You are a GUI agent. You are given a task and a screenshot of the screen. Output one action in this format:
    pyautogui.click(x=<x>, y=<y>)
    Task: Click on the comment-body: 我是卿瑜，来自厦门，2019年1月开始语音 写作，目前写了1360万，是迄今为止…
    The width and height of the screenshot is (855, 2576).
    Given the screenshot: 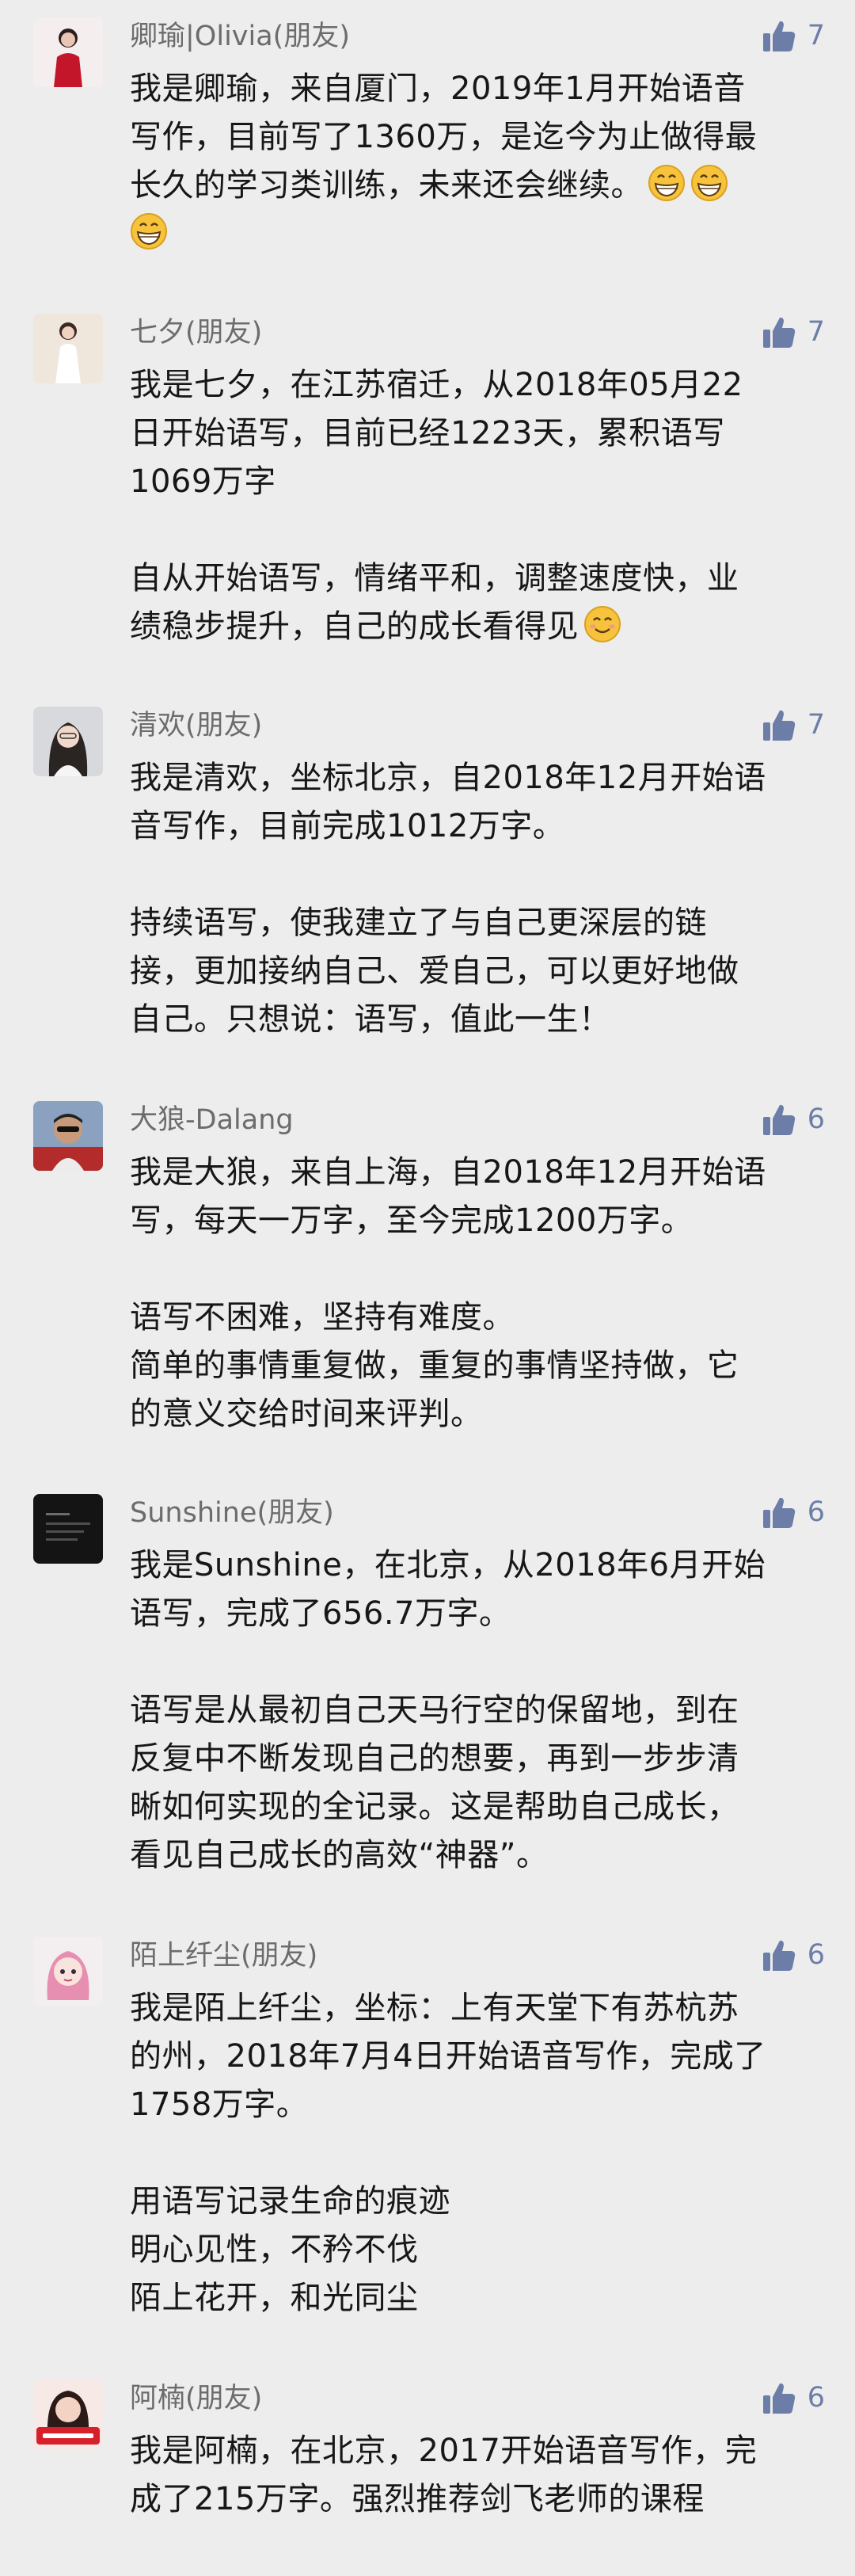 What is the action you would take?
    pyautogui.click(x=478, y=162)
    